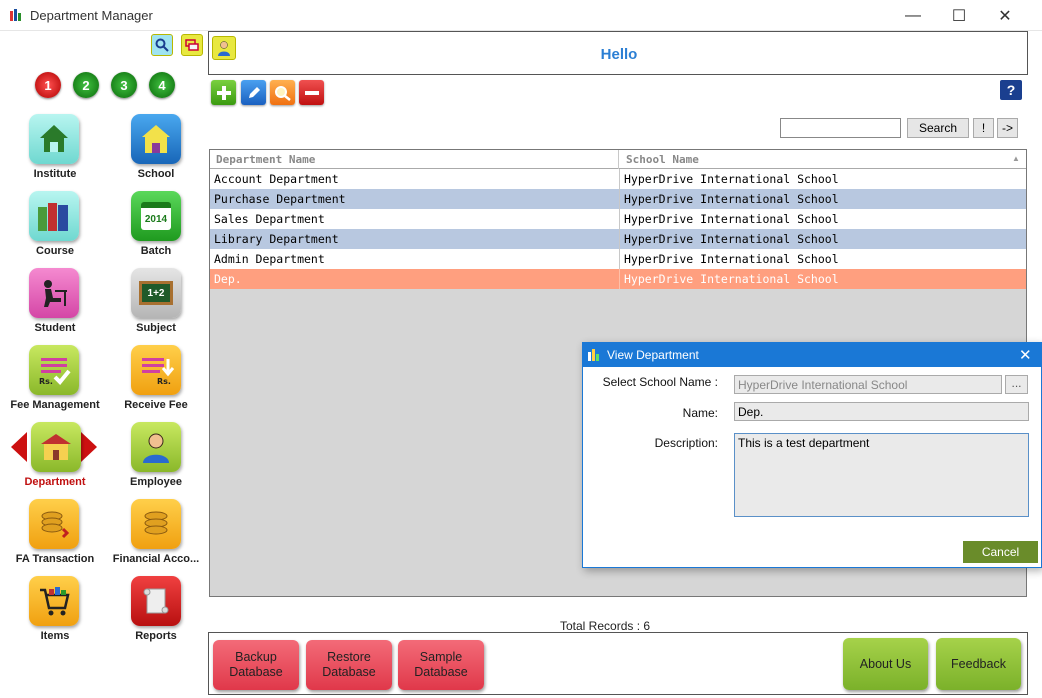  I want to click on plus-icon, so click(223, 92).